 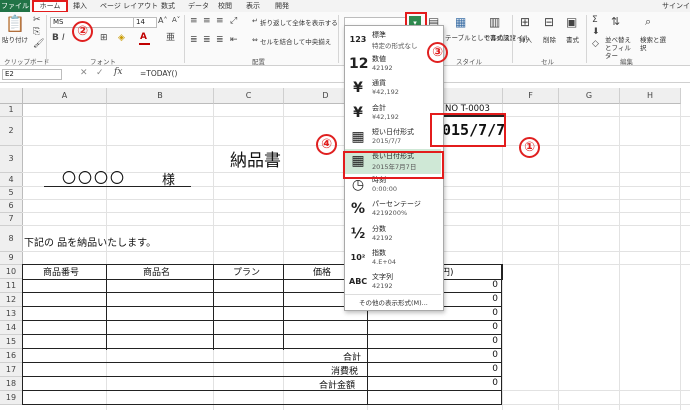 I want to click on row-header: 19, so click(x=11, y=398).